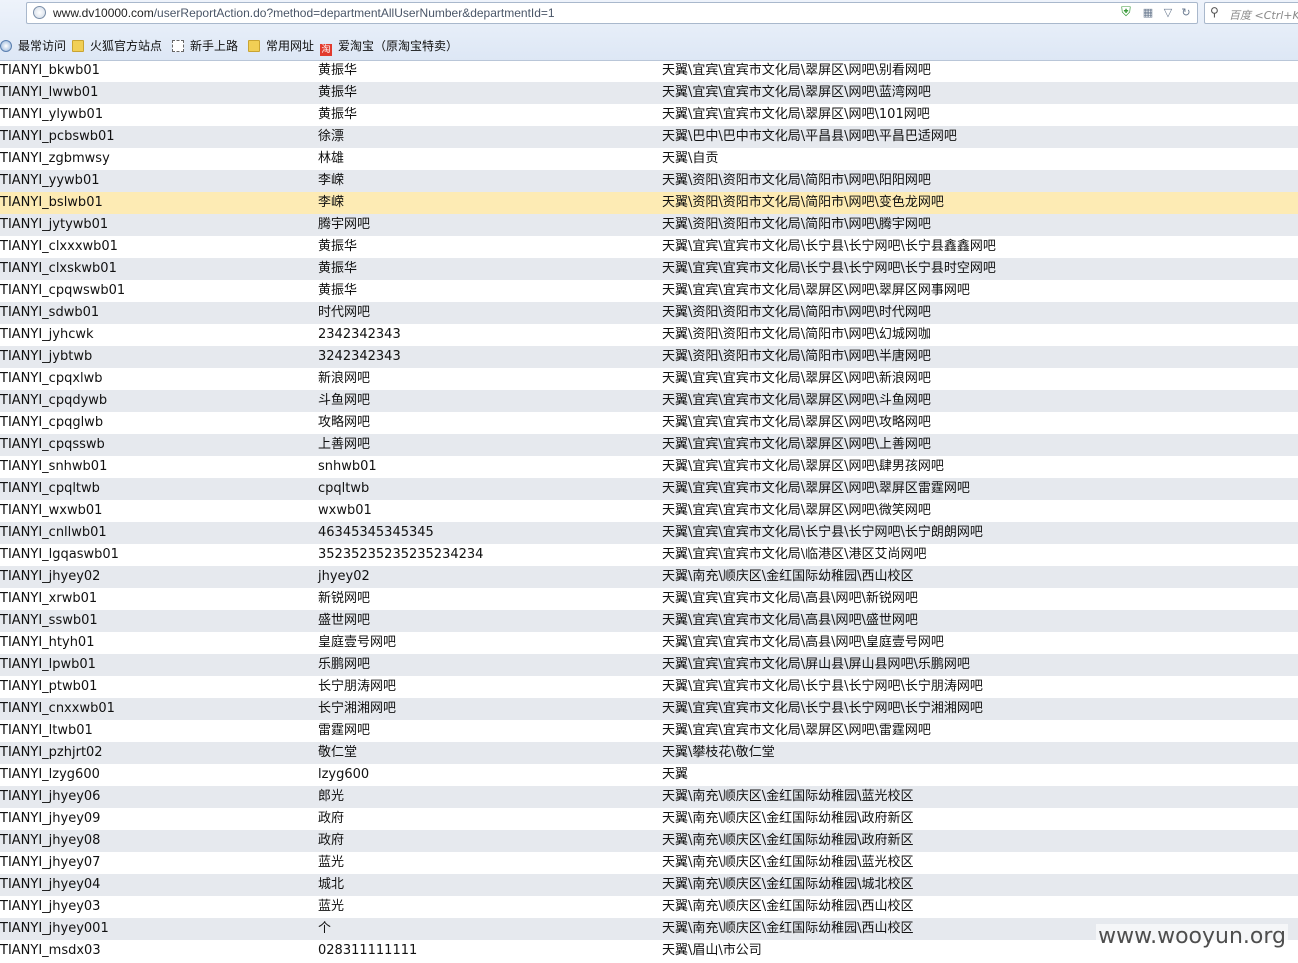  What do you see at coordinates (345, 510) in the screenshot?
I see `user-name-cell: wxwb01` at bounding box center [345, 510].